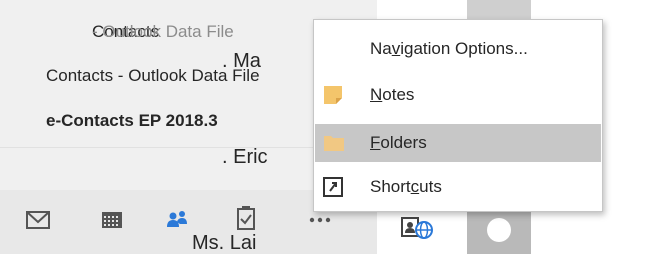 Image resolution: width=652 pixels, height=255 pixels. I want to click on contact-name: . Ma, so click(241, 61).